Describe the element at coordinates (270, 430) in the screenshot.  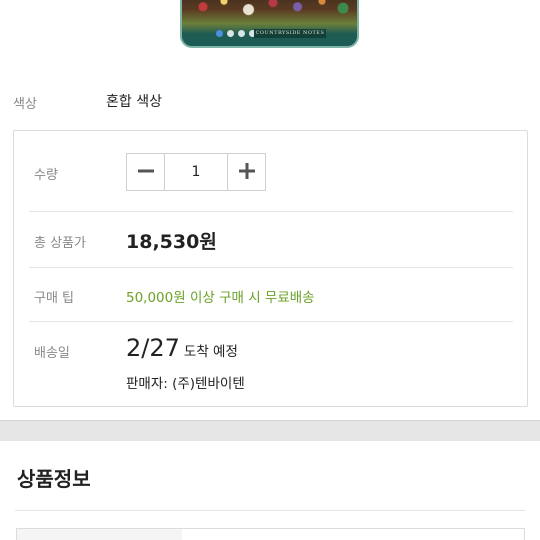
I see `section-separator` at that location.